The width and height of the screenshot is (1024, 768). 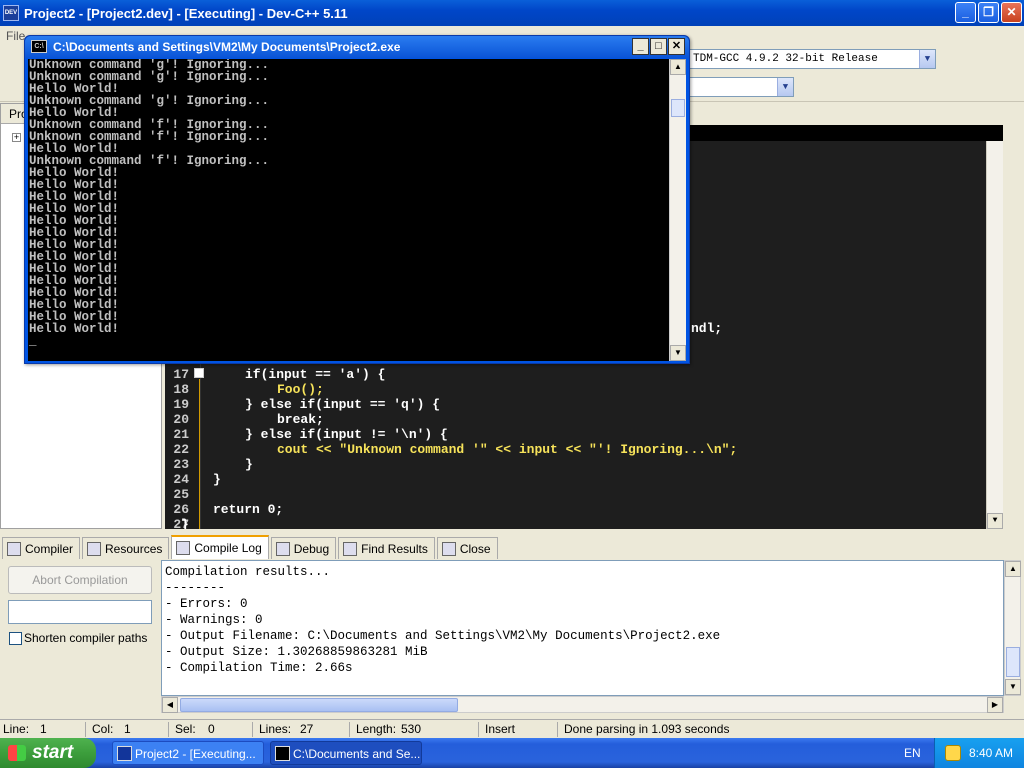 What do you see at coordinates (677, 210) in the screenshot?
I see `console-vertical-scrollbar: ▲ ▼` at bounding box center [677, 210].